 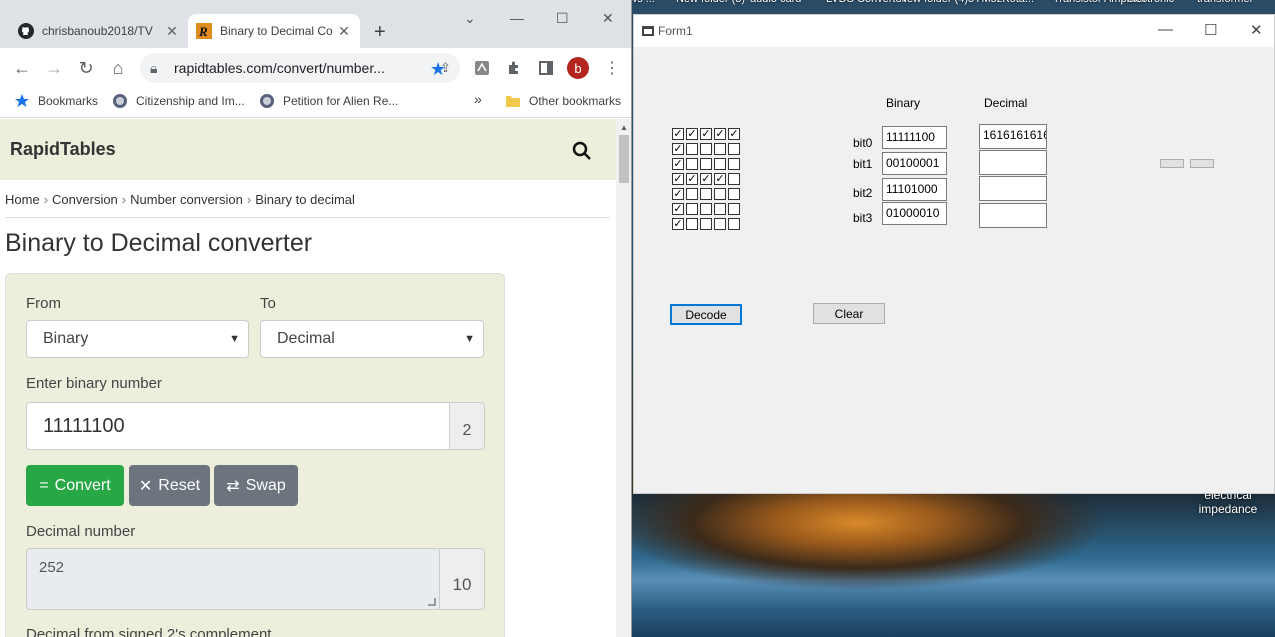 I want to click on resize-grip-icon, so click(x=432, y=602).